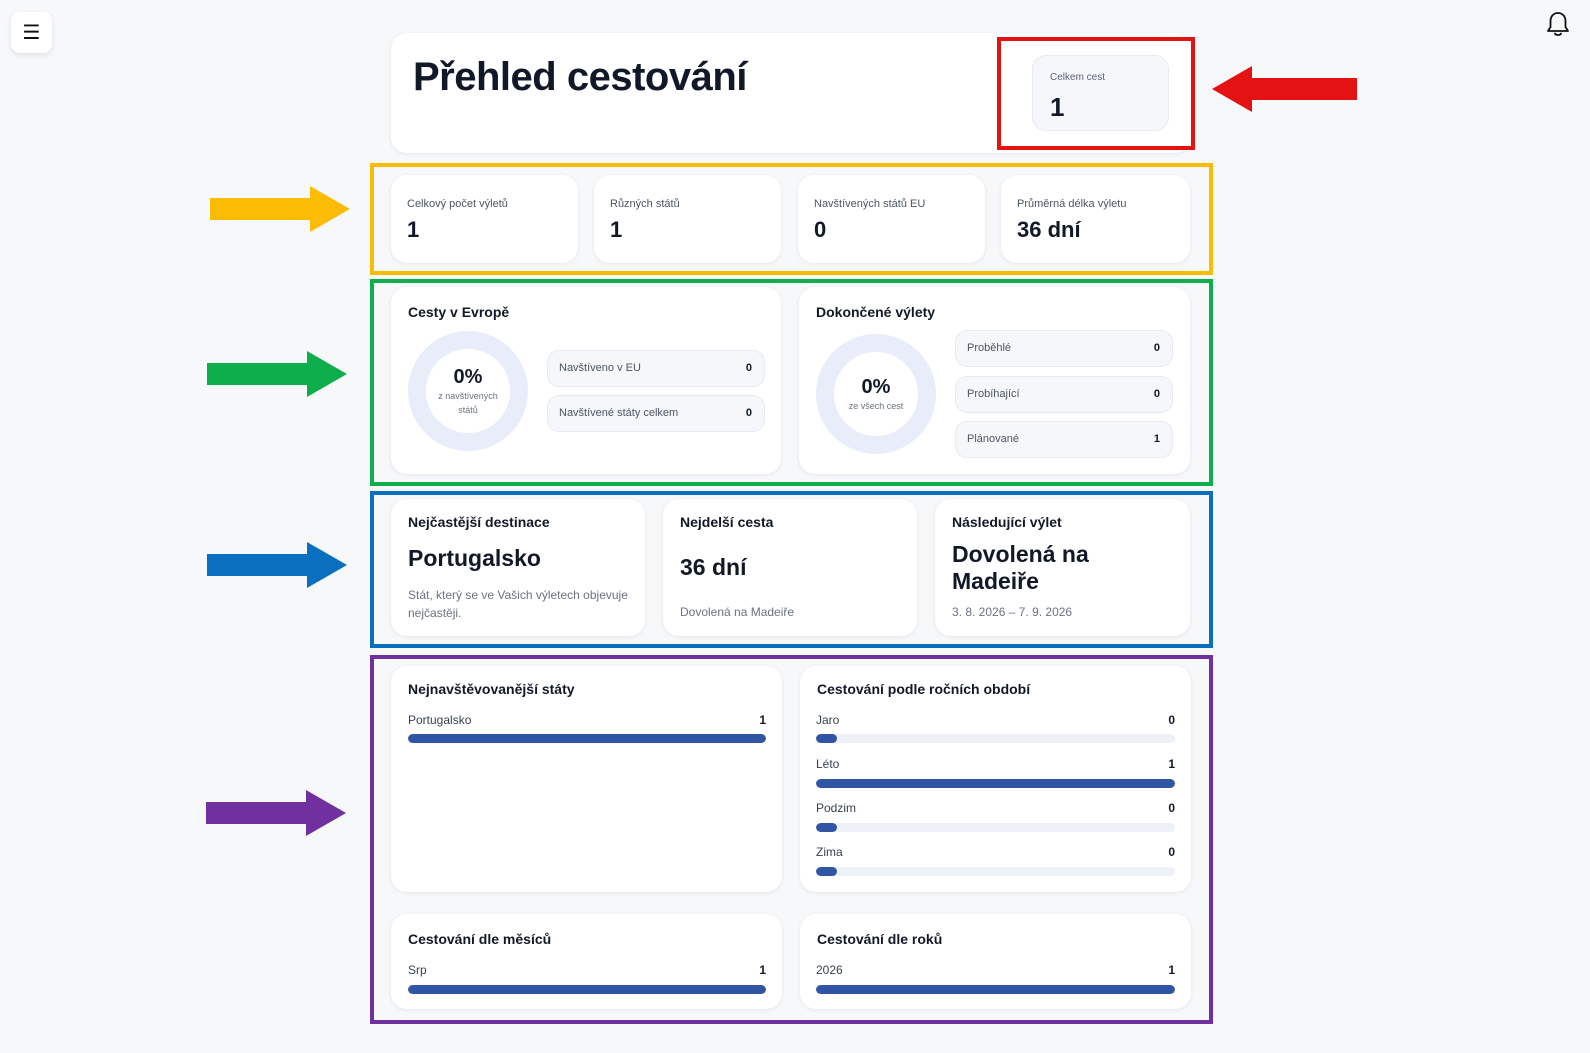  What do you see at coordinates (1558, 24) in the screenshot?
I see `notification-bell-icon` at bounding box center [1558, 24].